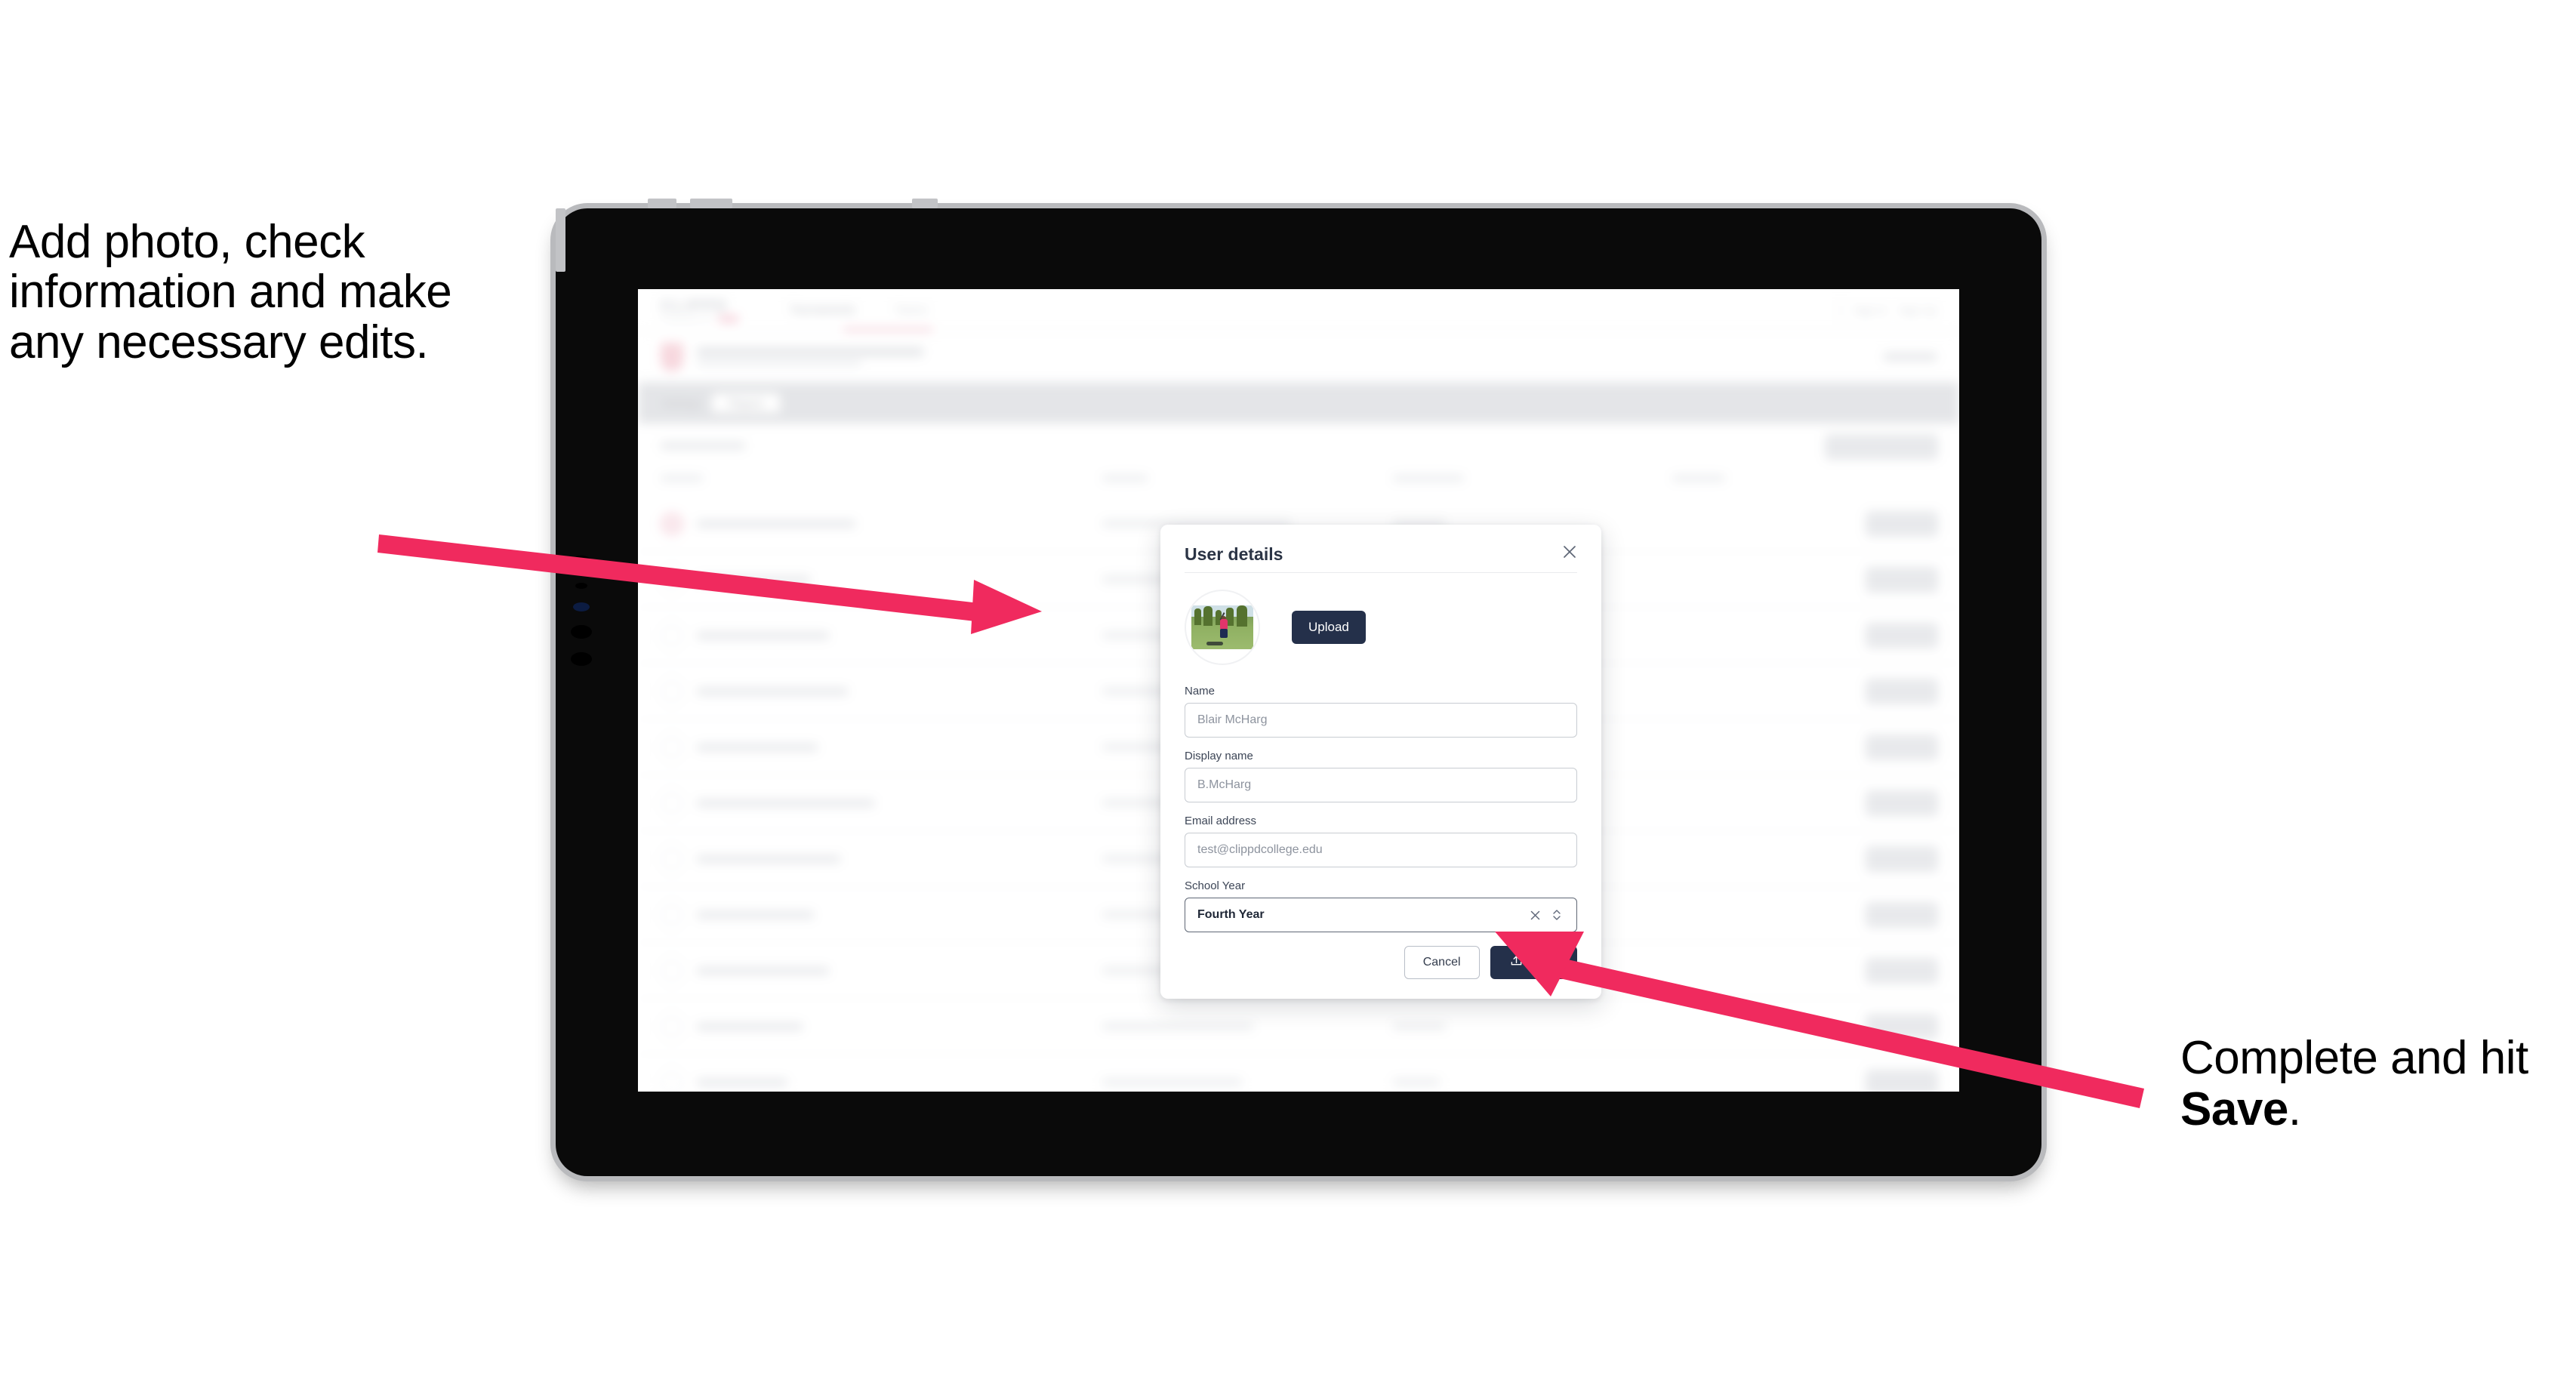 This screenshot has width=2576, height=1386. Describe the element at coordinates (1329, 627) in the screenshot. I see `upload-button: Upload` at that location.